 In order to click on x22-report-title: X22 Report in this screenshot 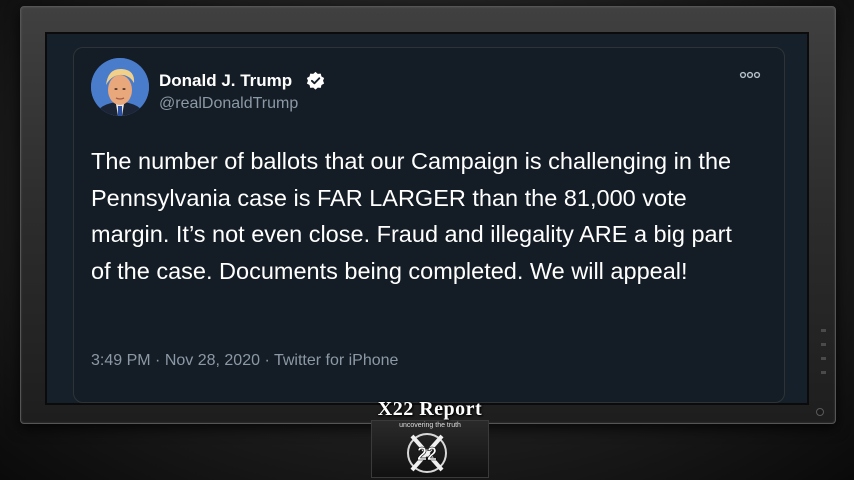, I will do `click(430, 409)`.